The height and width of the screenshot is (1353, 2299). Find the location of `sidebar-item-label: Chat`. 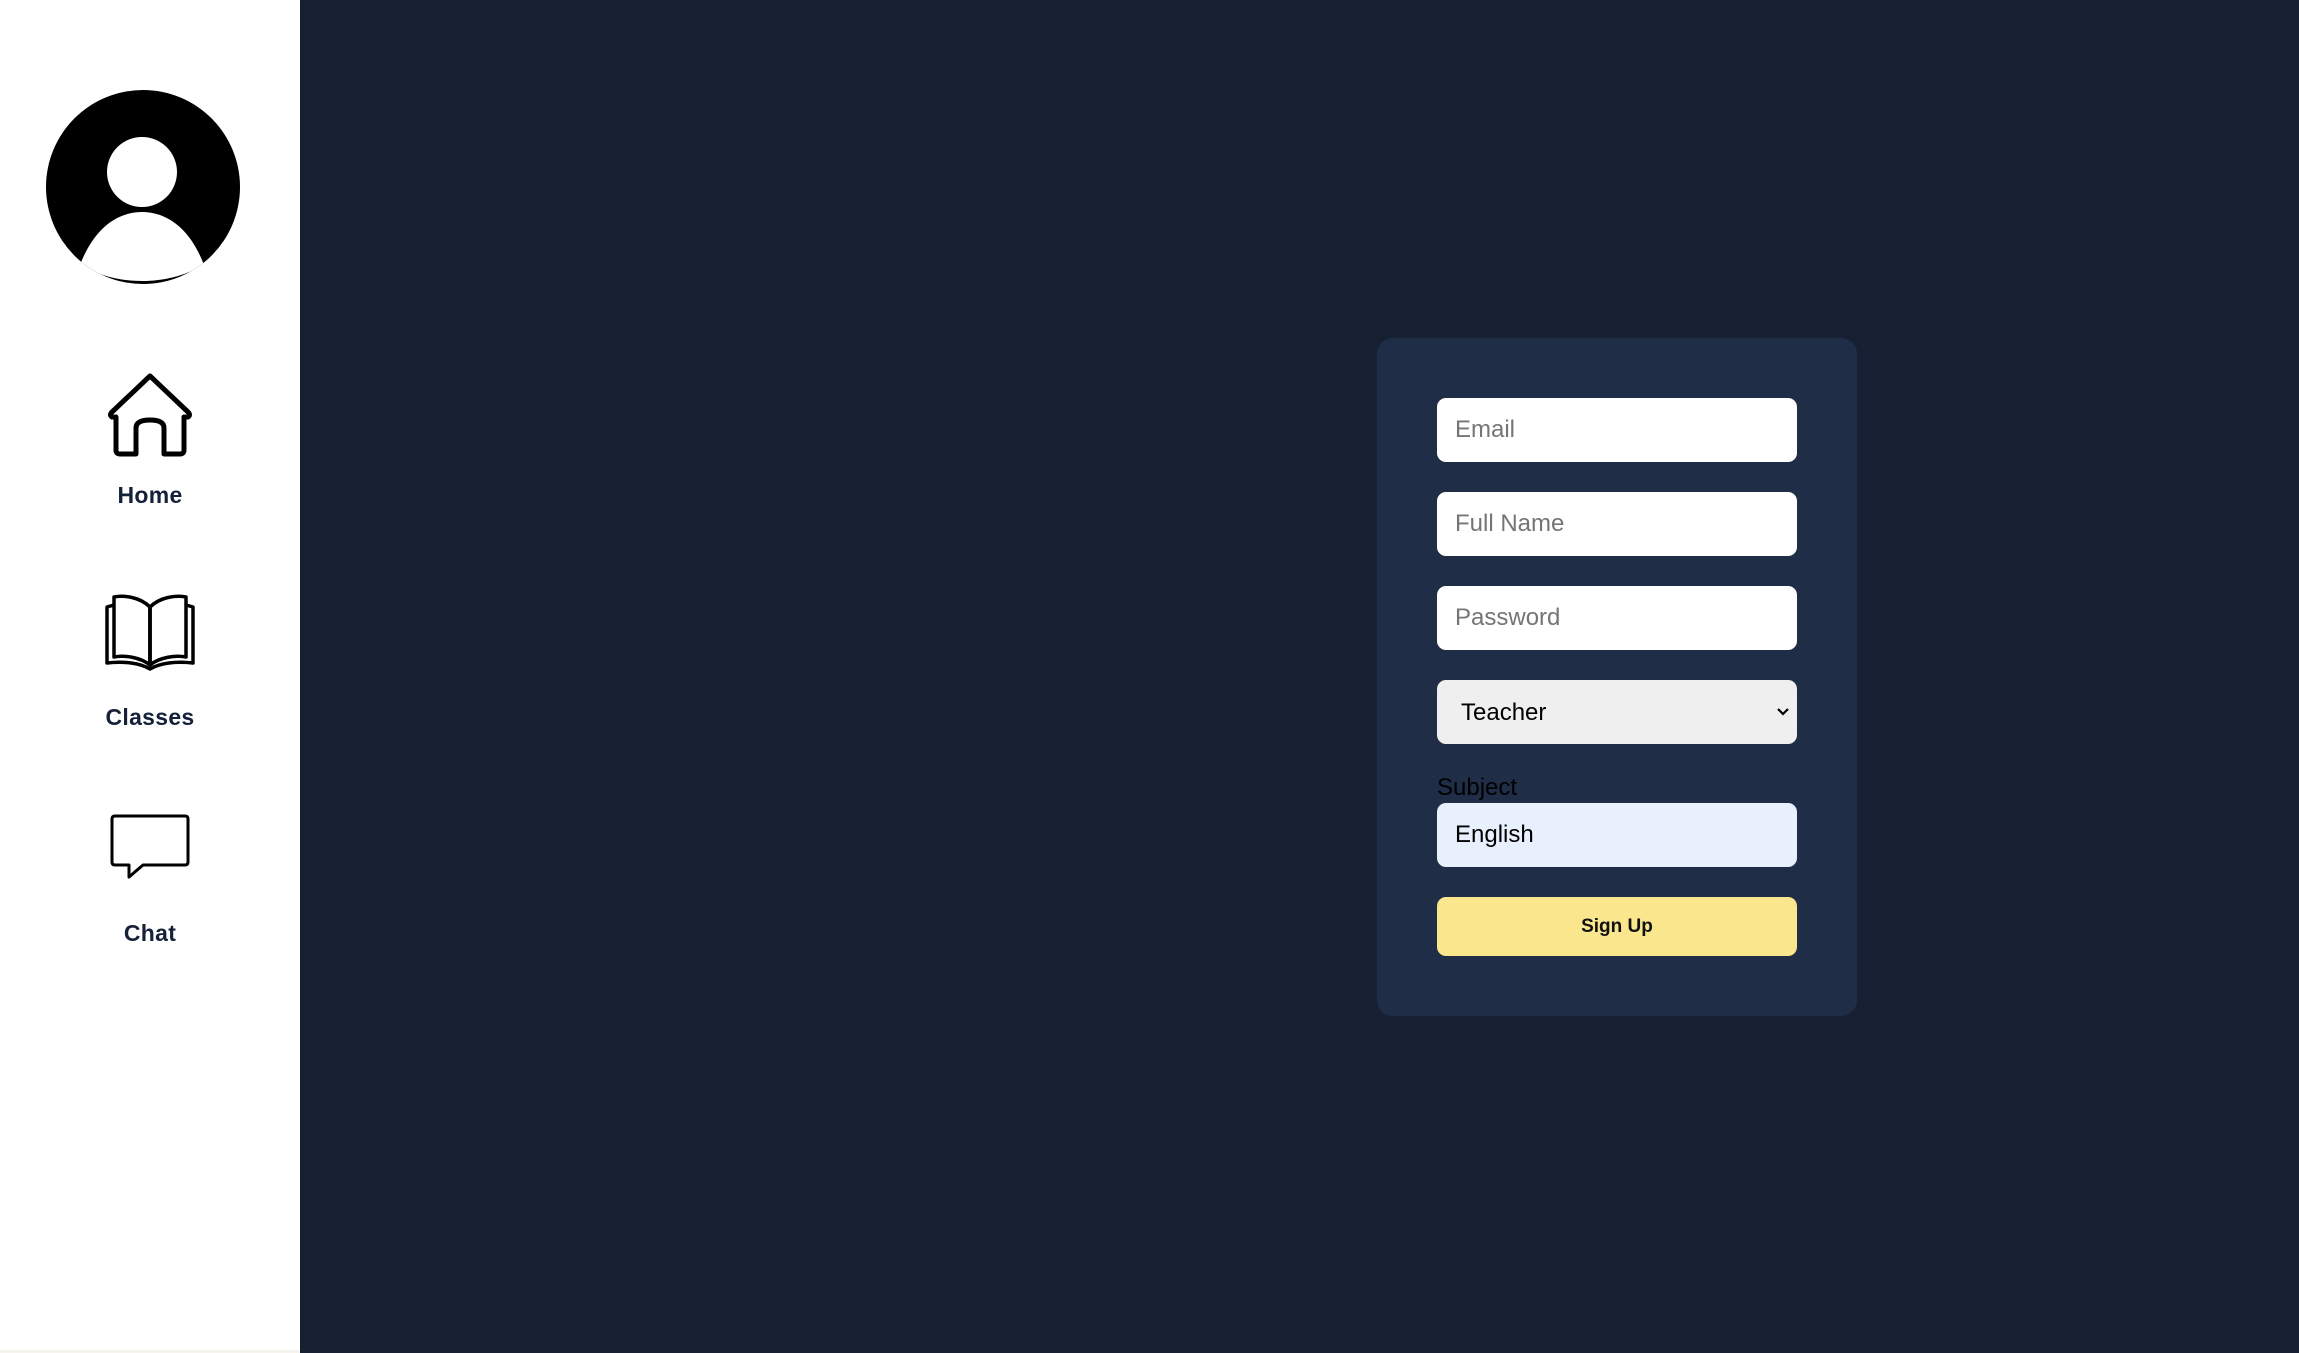

sidebar-item-label: Chat is located at coordinates (150, 933).